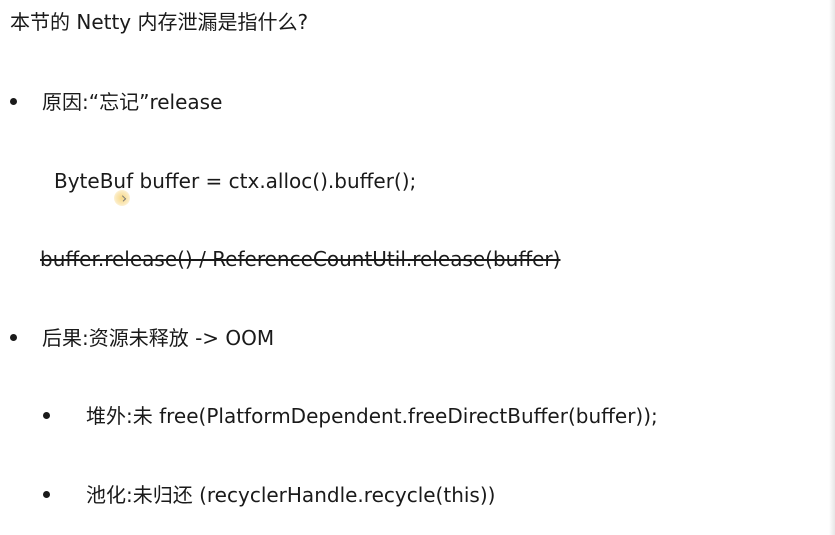 This screenshot has width=835, height=535. I want to click on mouse-cursor-icon, so click(122, 198).